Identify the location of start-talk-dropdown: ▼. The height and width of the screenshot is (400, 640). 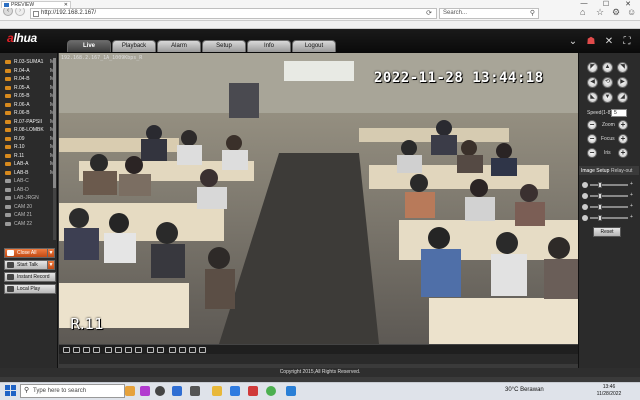
(51, 265).